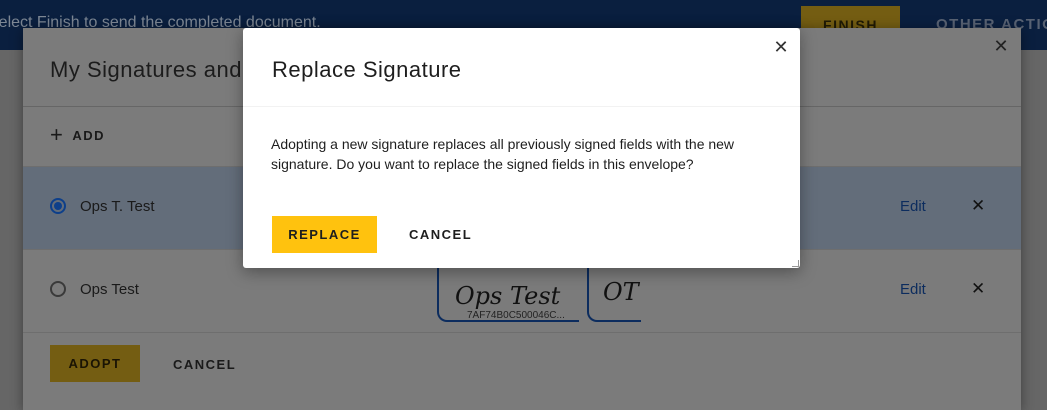  What do you see at coordinates (324, 234) in the screenshot?
I see `replace-button: REPLACE` at bounding box center [324, 234].